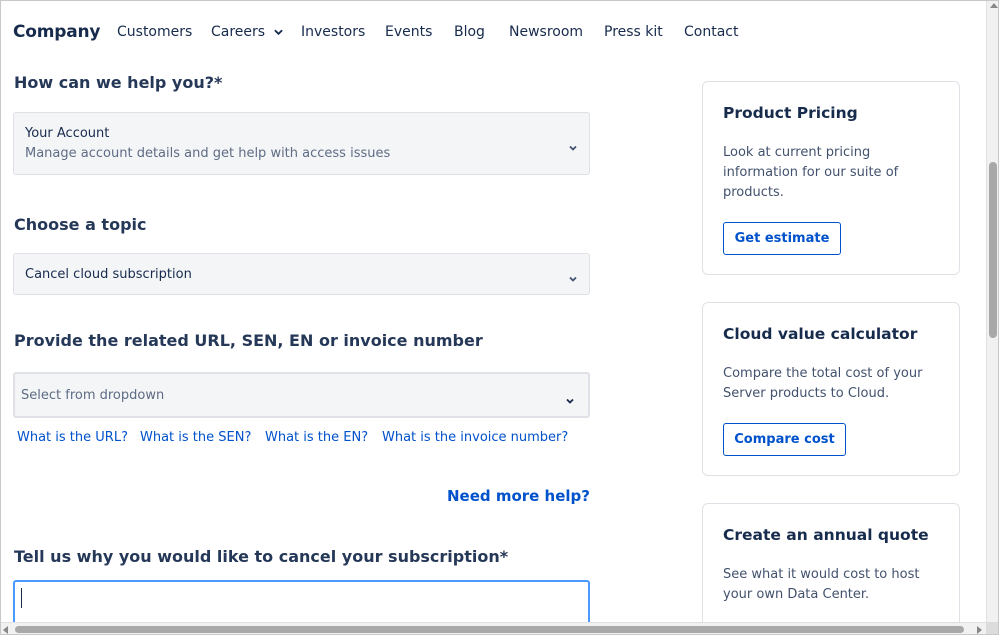 The width and height of the screenshot is (999, 635). I want to click on nav-events: Events, so click(408, 32).